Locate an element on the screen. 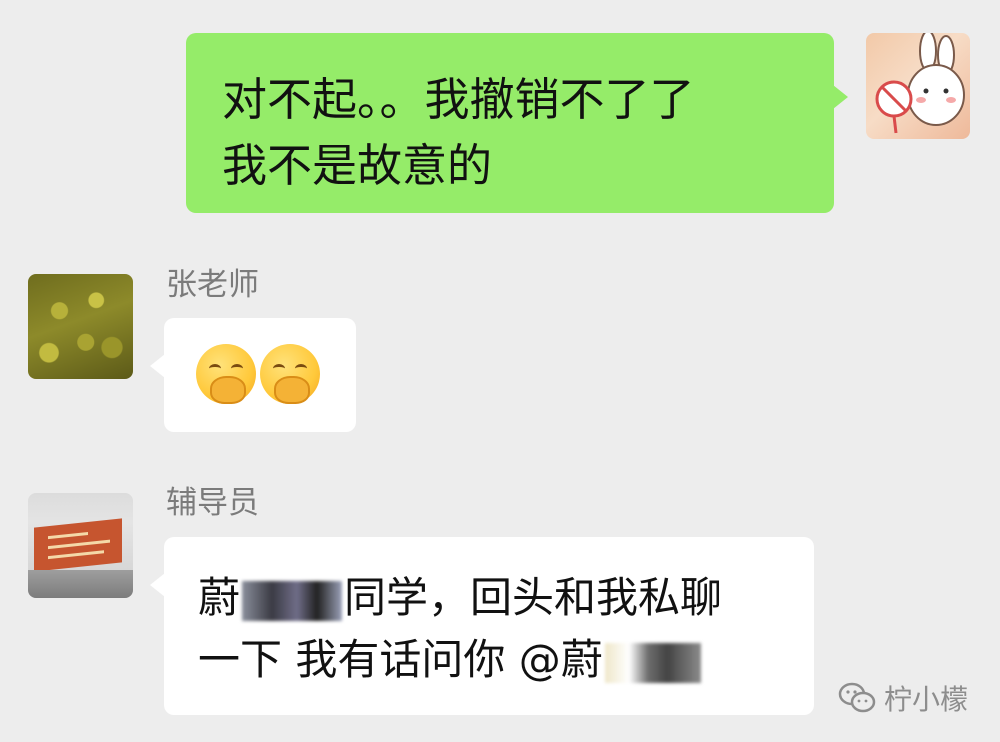  signboard-image is located at coordinates (78, 545).